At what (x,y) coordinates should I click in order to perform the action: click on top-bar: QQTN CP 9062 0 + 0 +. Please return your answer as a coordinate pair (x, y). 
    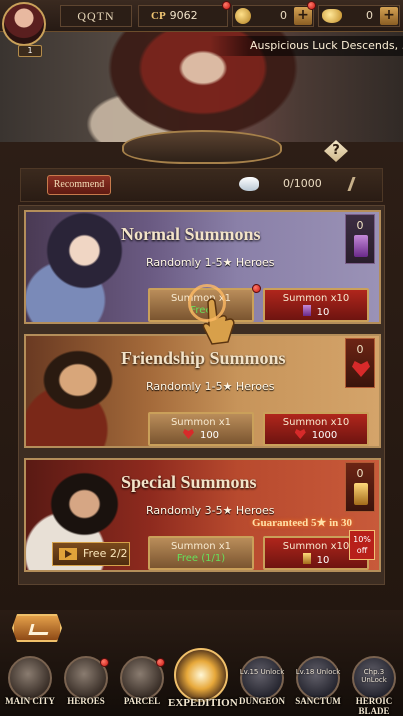
    Looking at the image, I should click on (201, 16).